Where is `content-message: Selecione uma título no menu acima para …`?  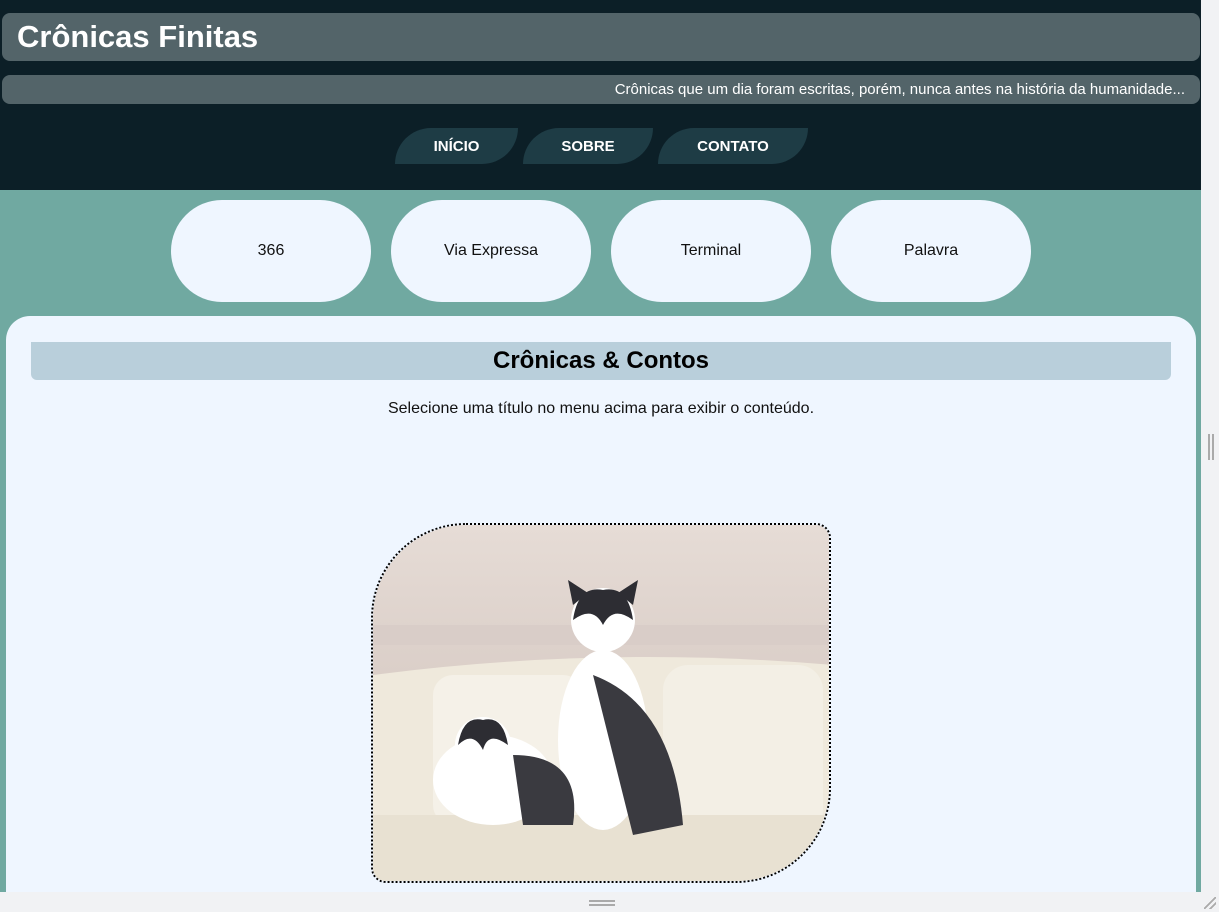 content-message: Selecione uma título no menu acima para … is located at coordinates (601, 408).